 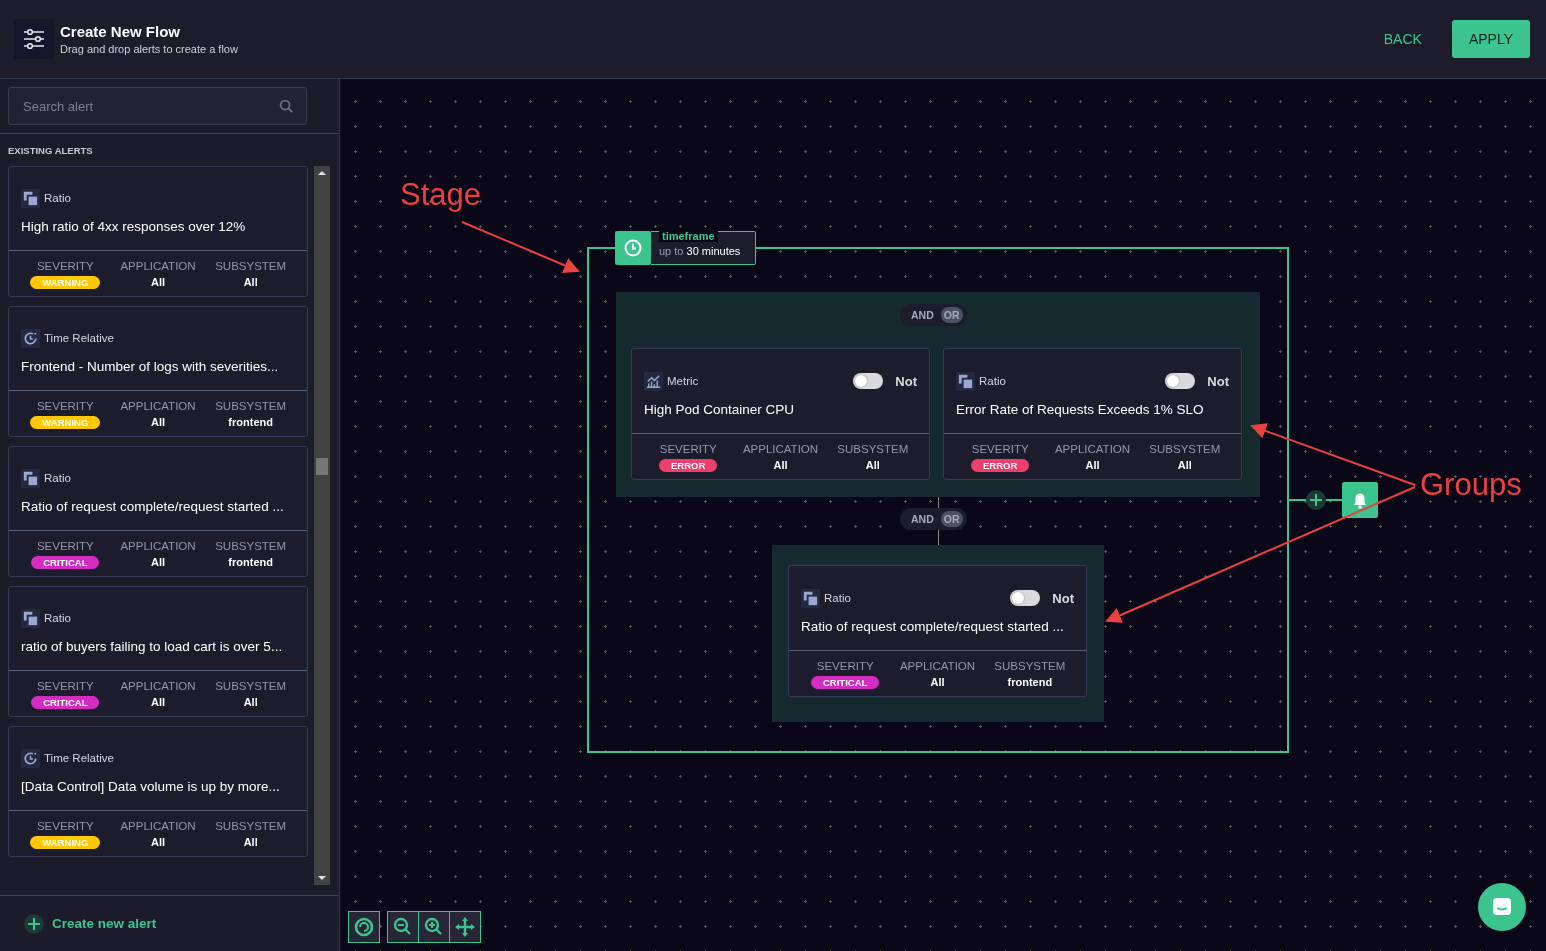 What do you see at coordinates (671, 251) in the screenshot?
I see `timeframe-prefix: up to` at bounding box center [671, 251].